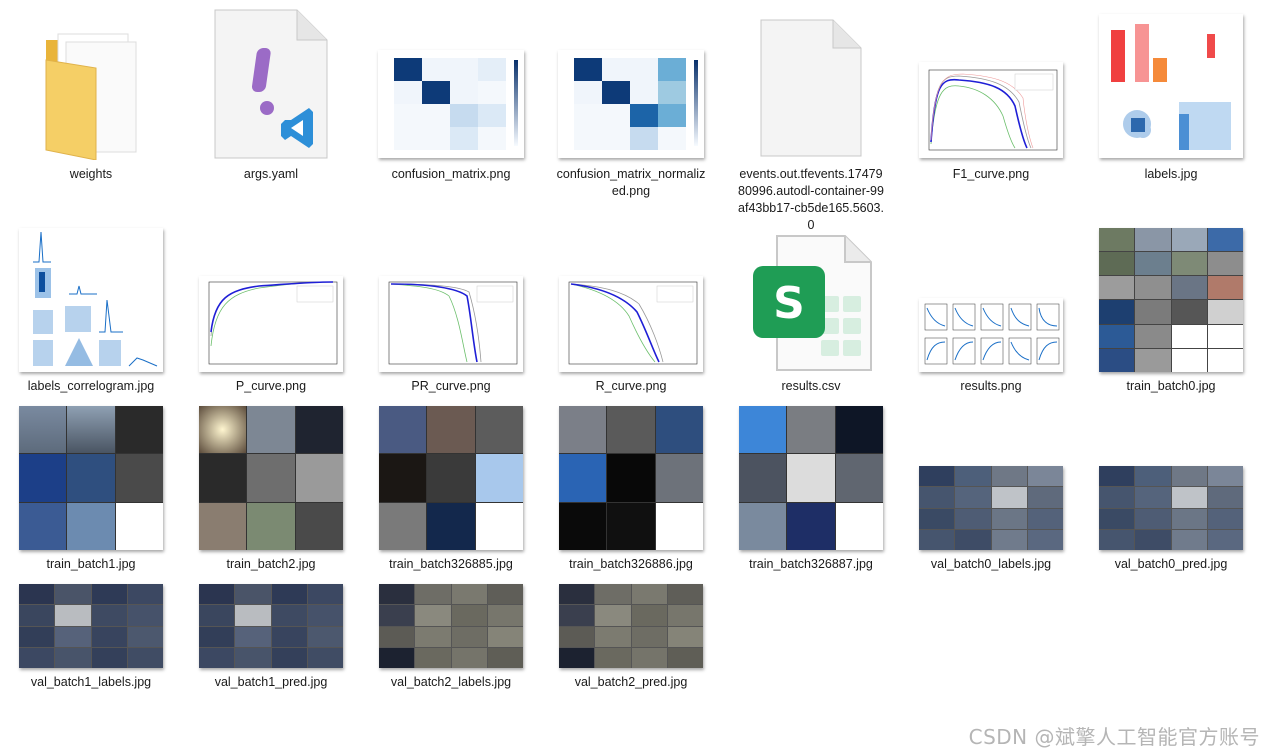 The width and height of the screenshot is (1266, 756). Describe the element at coordinates (451, 682) in the screenshot. I see `file-name: val_batch2_labels.jpg` at that location.